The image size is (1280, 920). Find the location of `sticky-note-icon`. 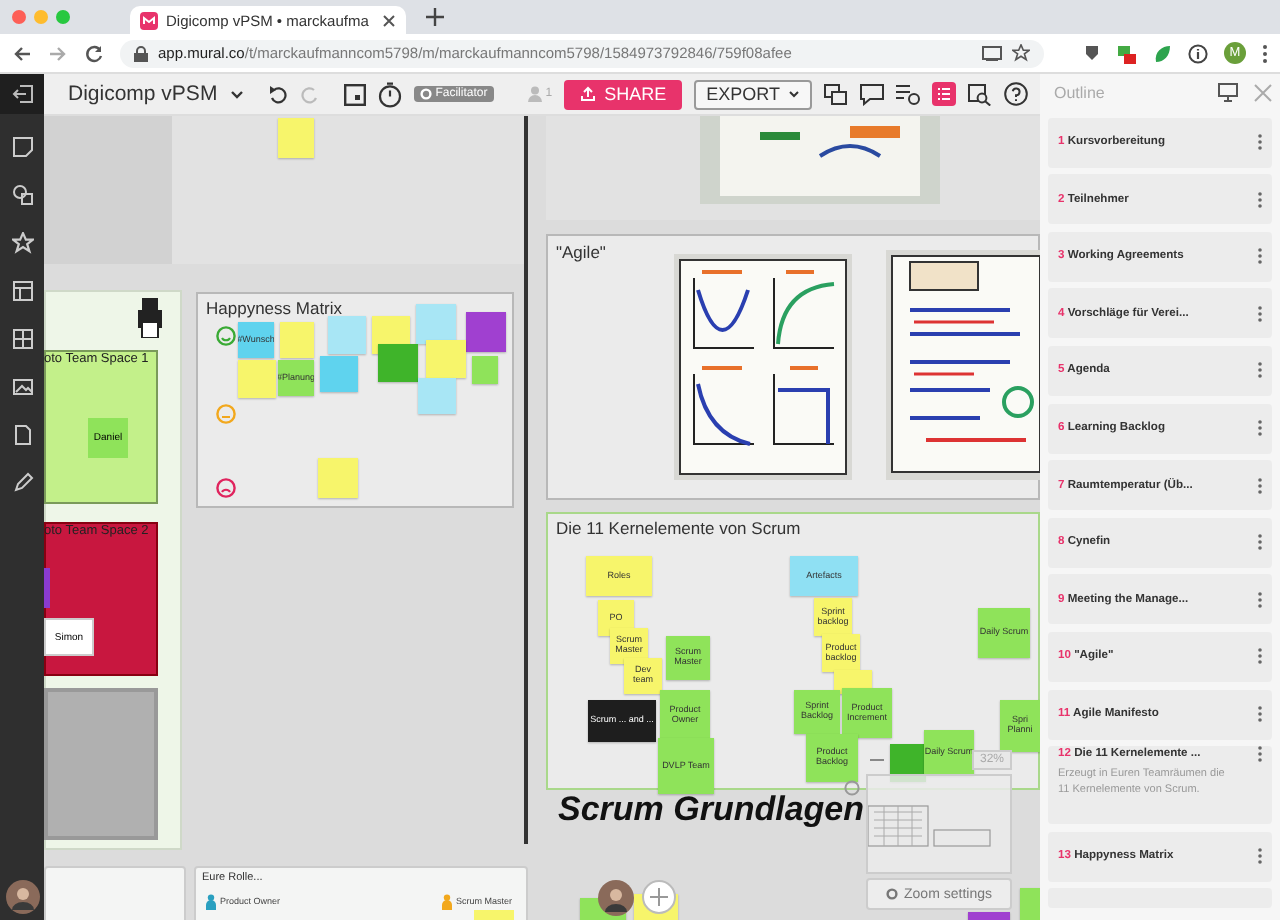

sticky-note-icon is located at coordinates (22, 147).